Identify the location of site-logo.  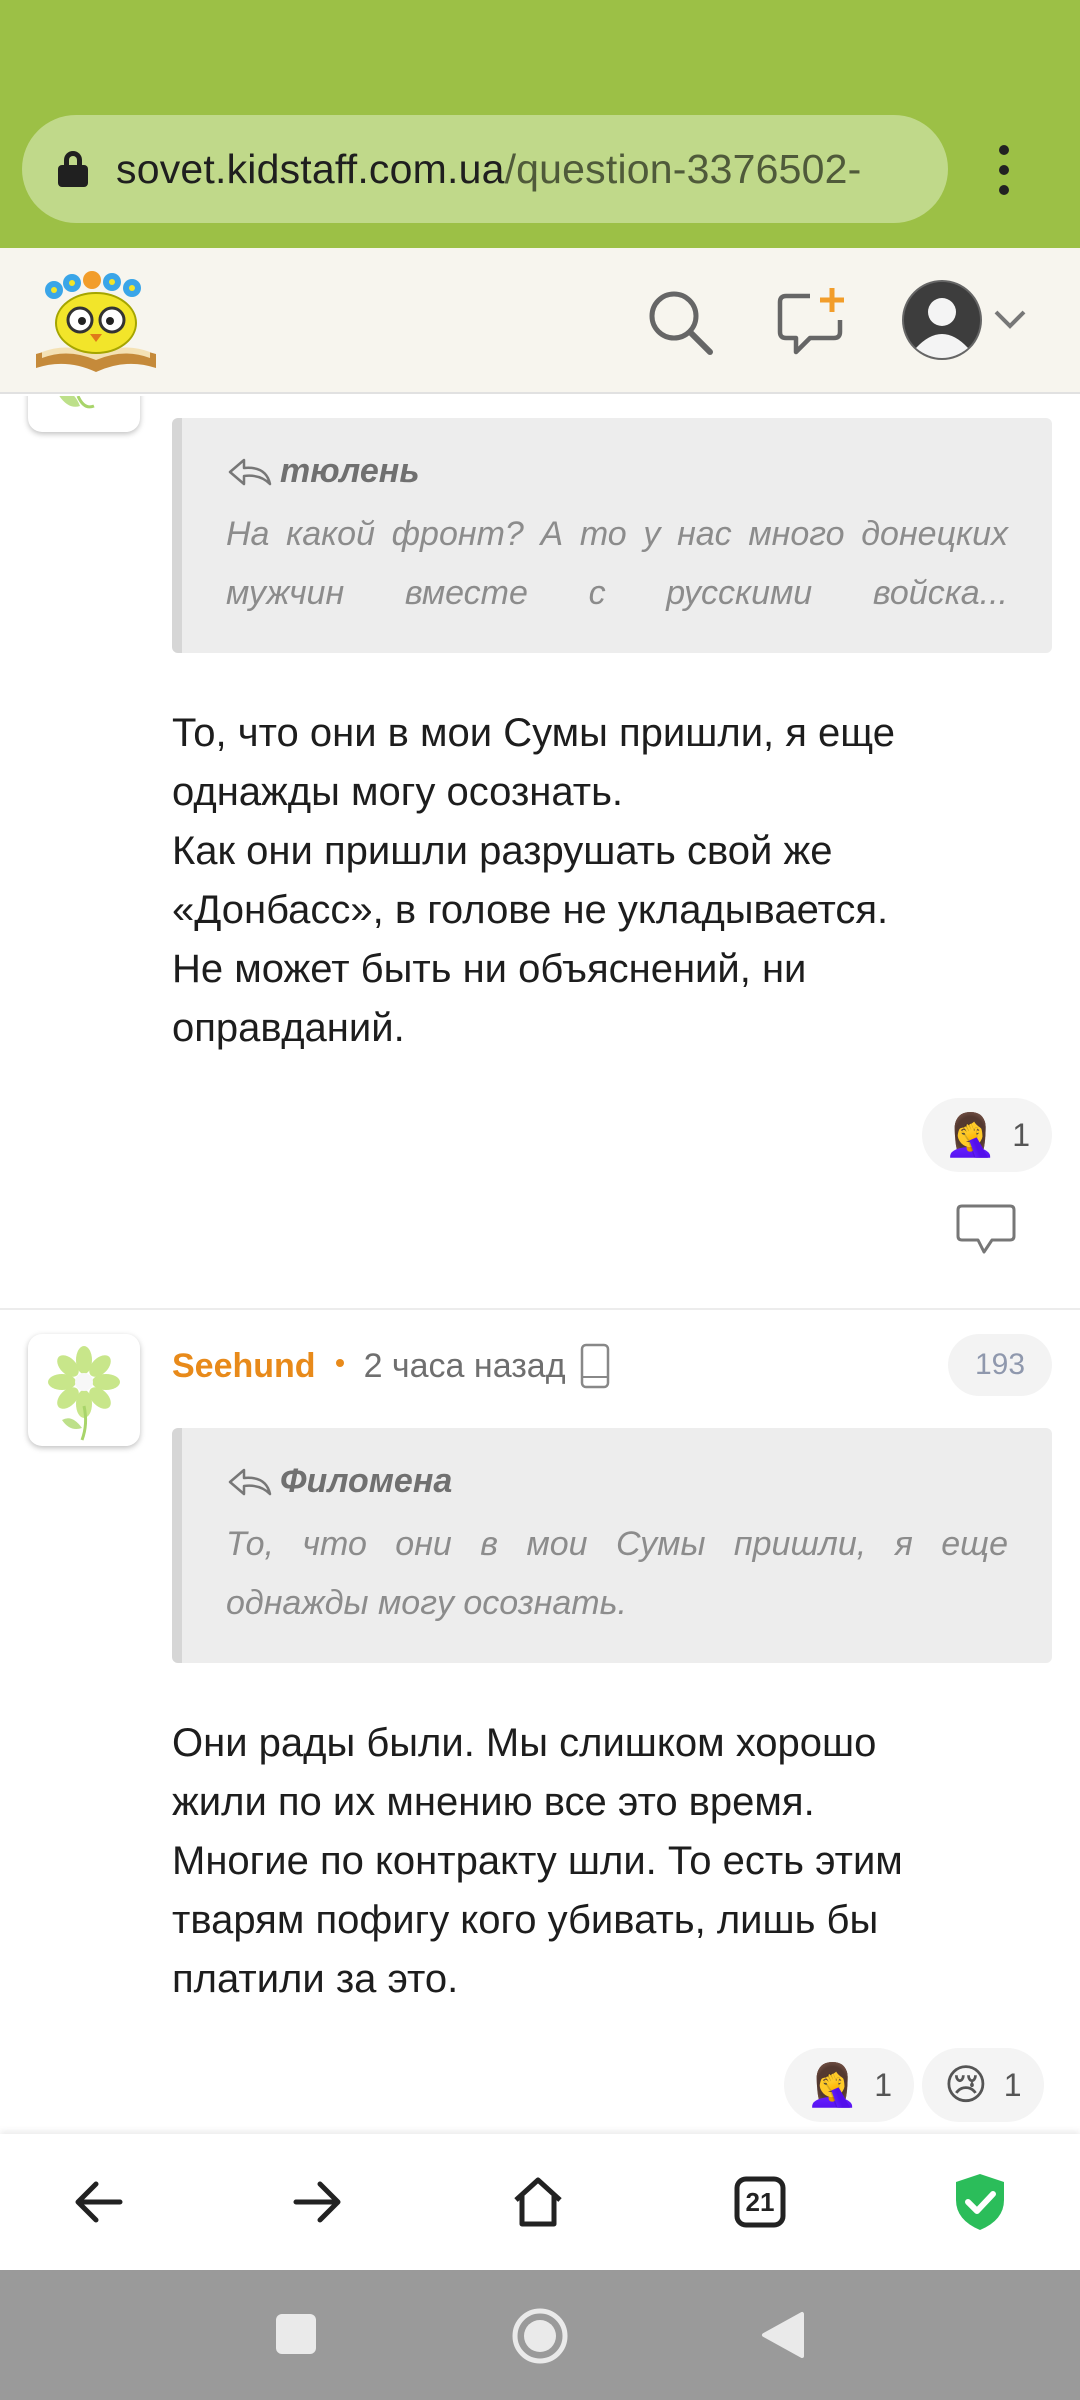
(96, 322).